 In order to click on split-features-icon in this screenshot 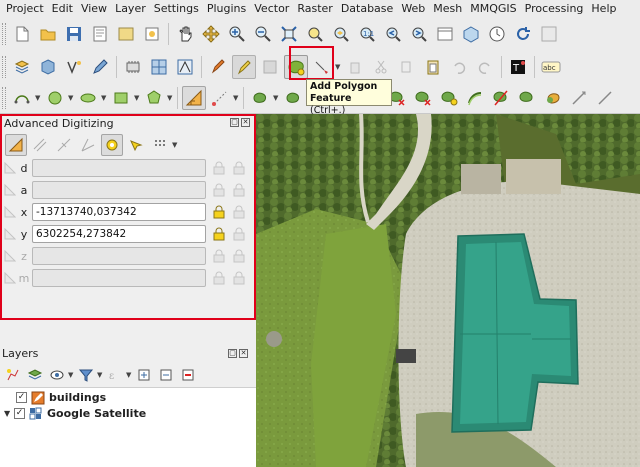, I will do `click(501, 98)`.